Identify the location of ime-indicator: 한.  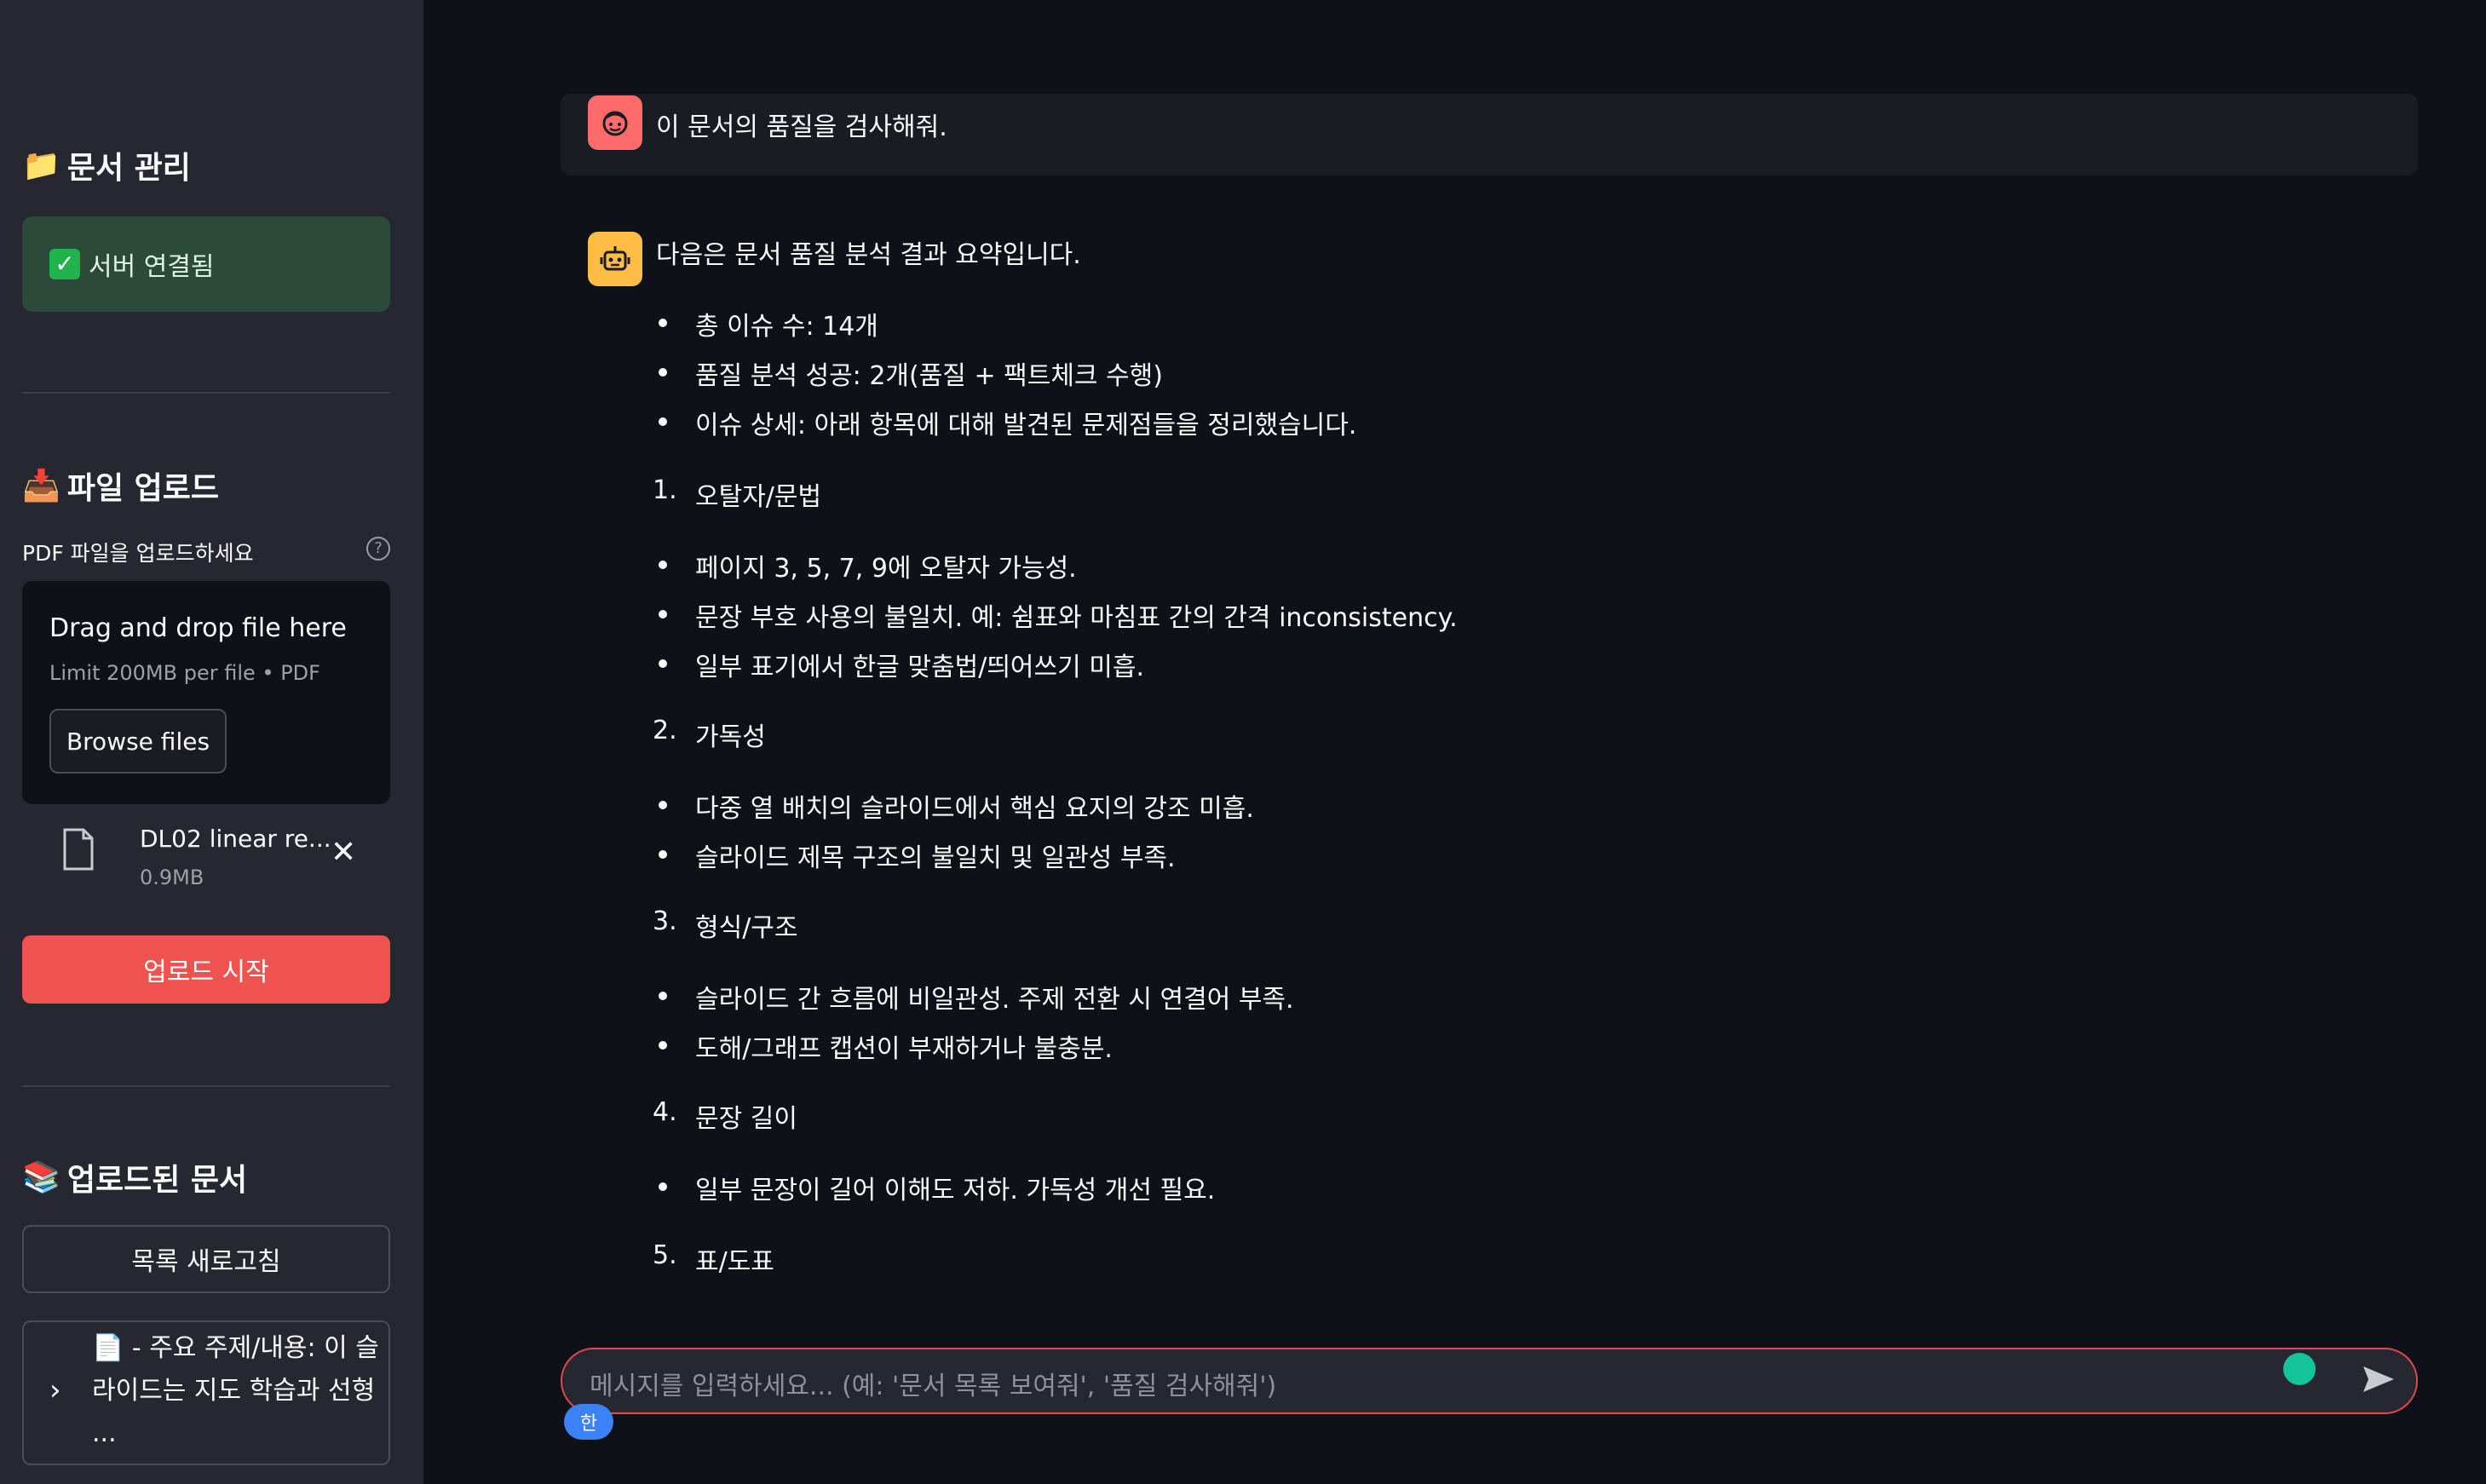
(588, 1422).